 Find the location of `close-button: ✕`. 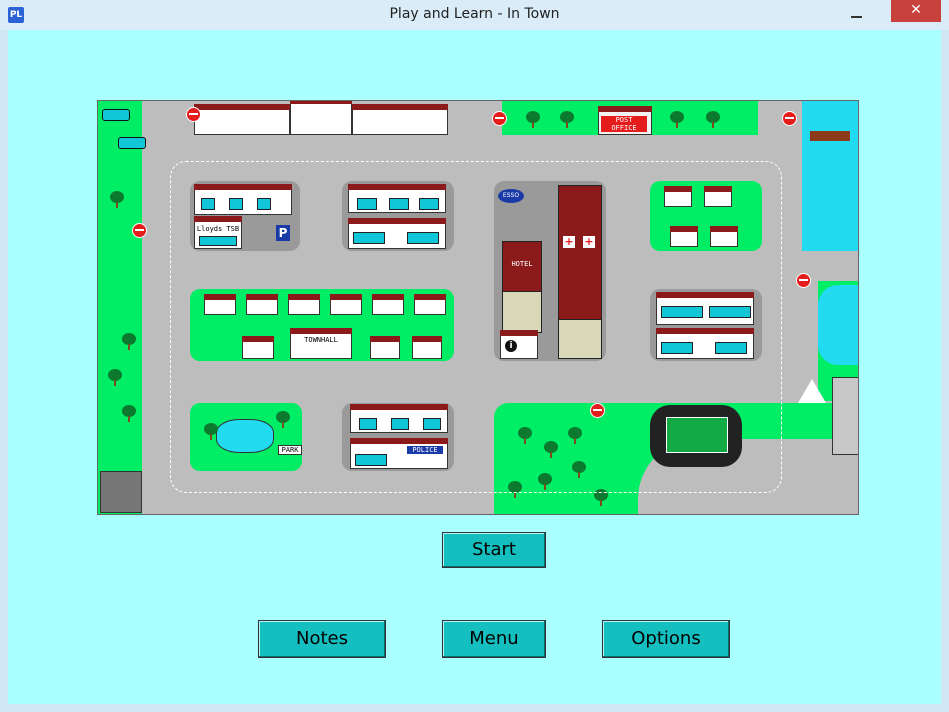

close-button: ✕ is located at coordinates (916, 11).